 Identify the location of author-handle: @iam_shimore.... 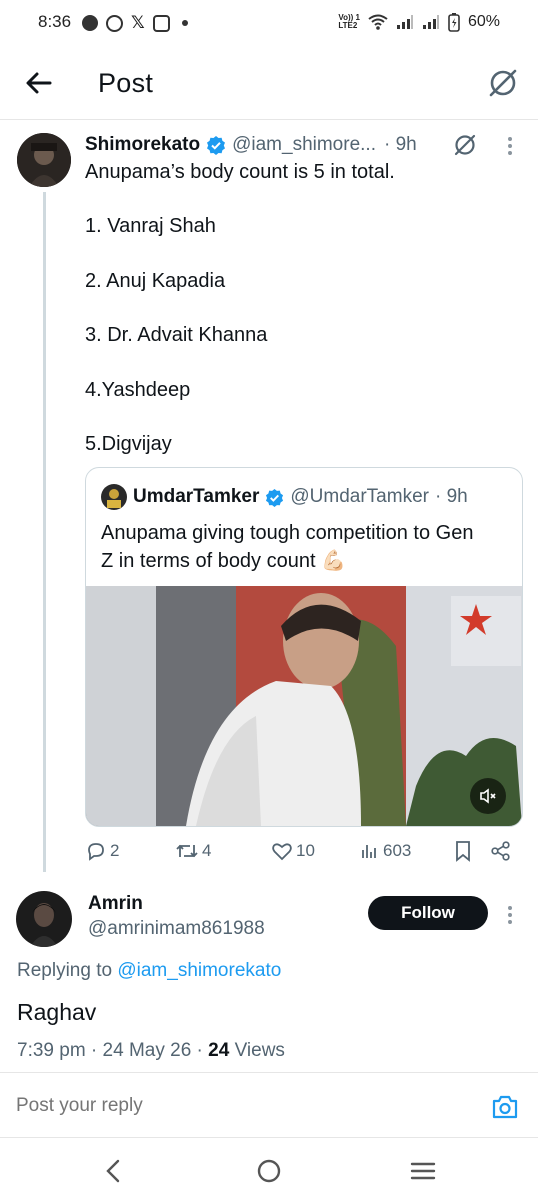
(304, 145).